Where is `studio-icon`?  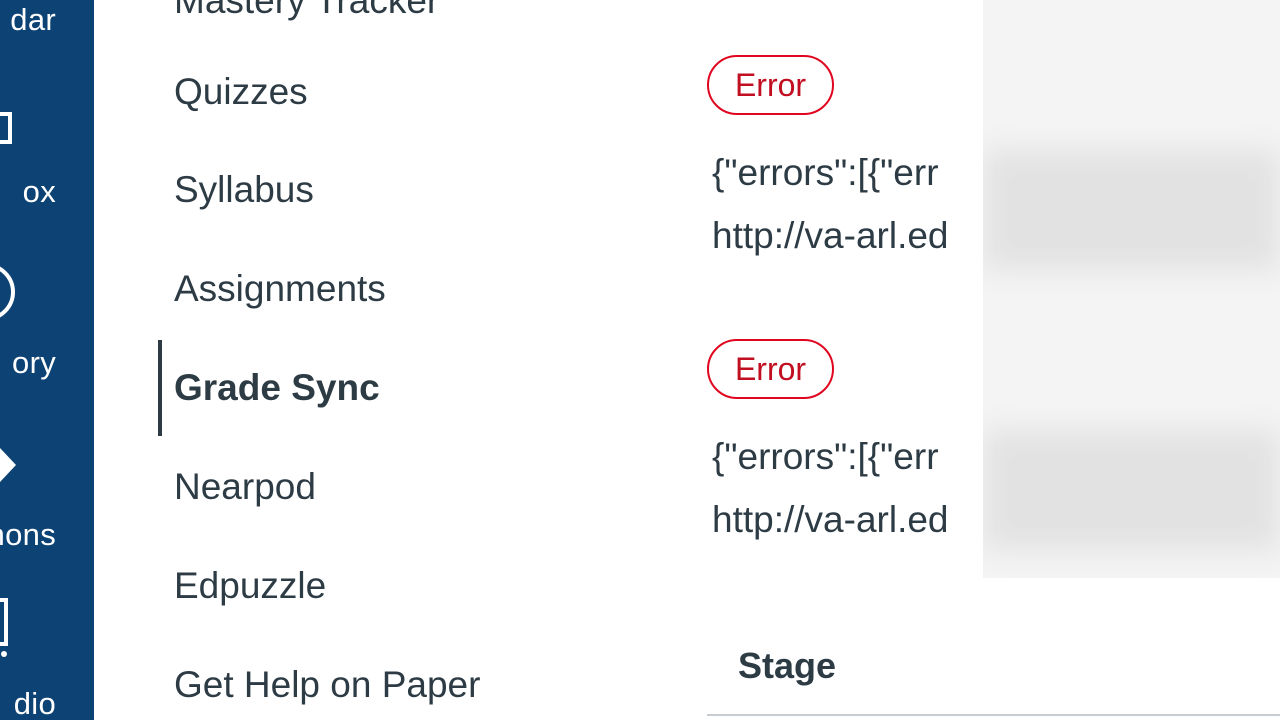
studio-icon is located at coordinates (8, 632).